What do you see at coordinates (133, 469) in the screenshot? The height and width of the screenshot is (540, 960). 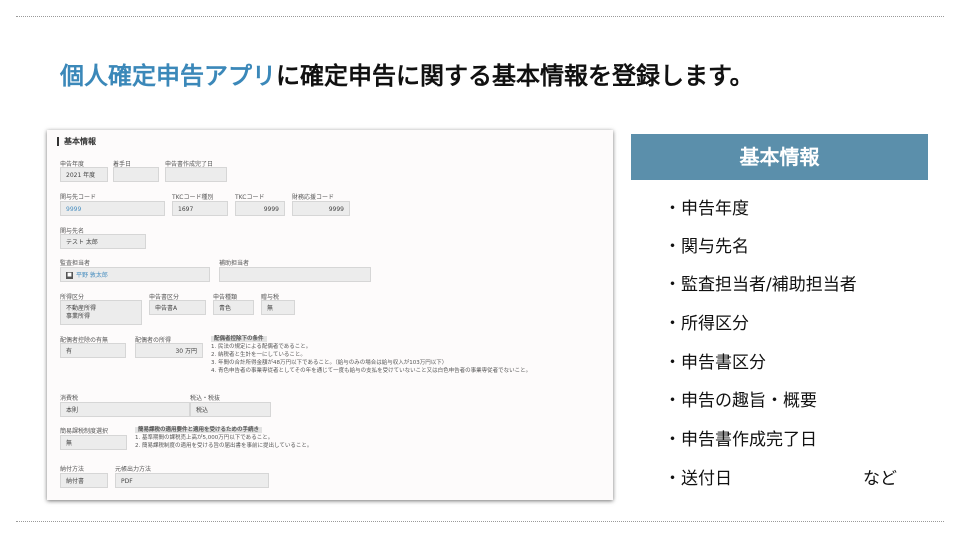 I see `ledger-output-label: 元帳出力方法` at bounding box center [133, 469].